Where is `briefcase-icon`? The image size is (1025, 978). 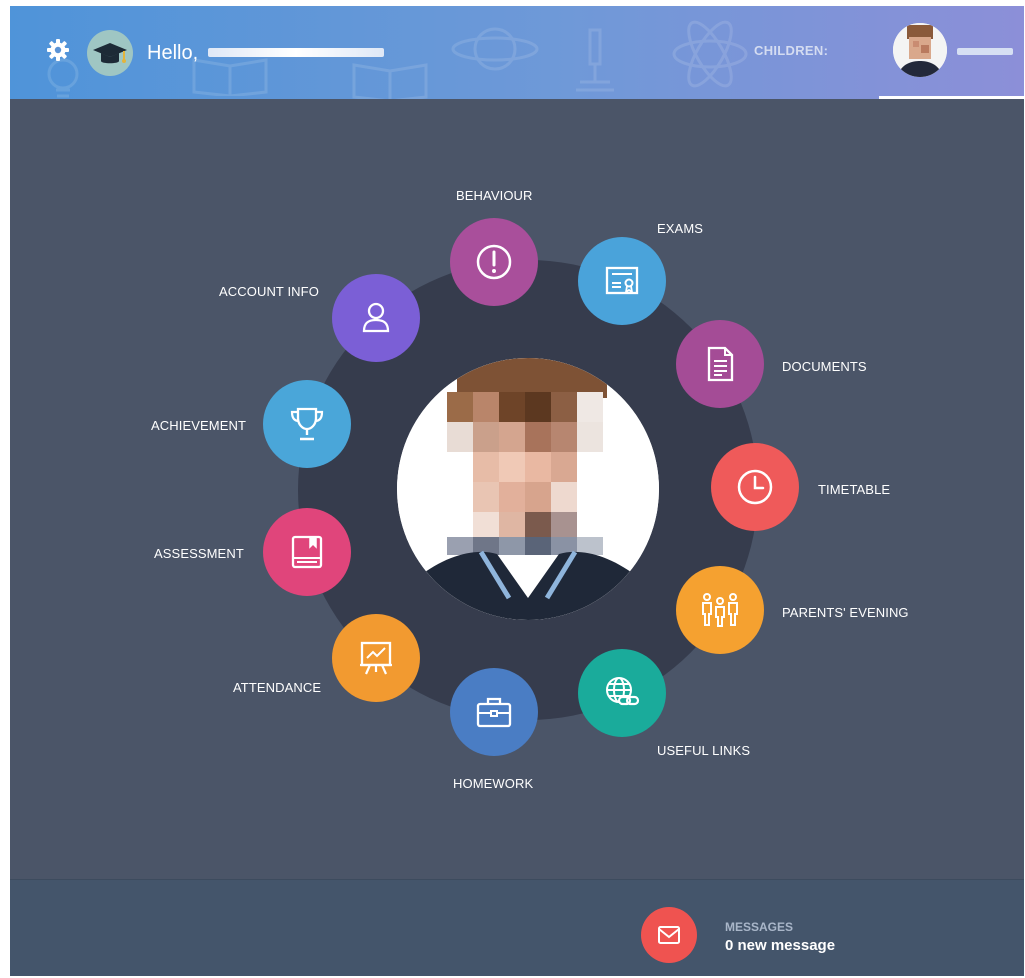 briefcase-icon is located at coordinates (494, 712).